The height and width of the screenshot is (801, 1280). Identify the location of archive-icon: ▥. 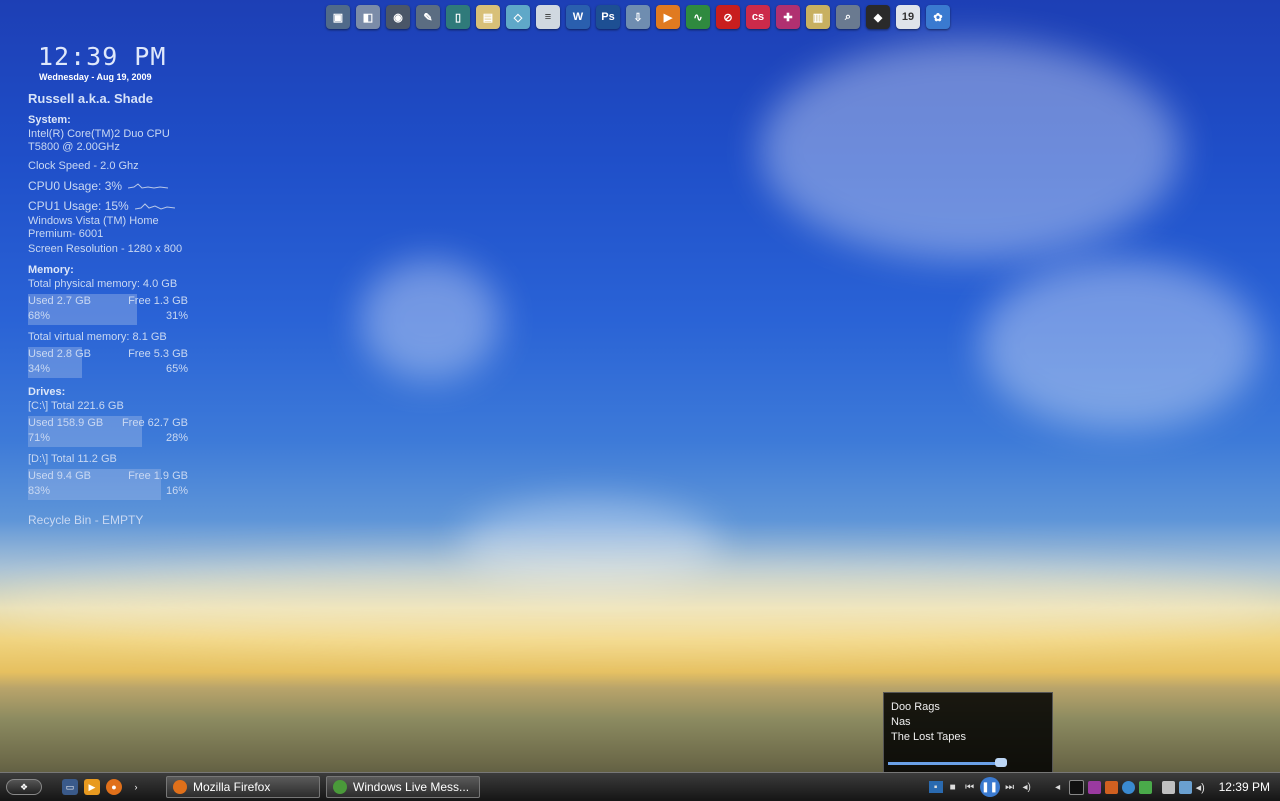
(818, 17).